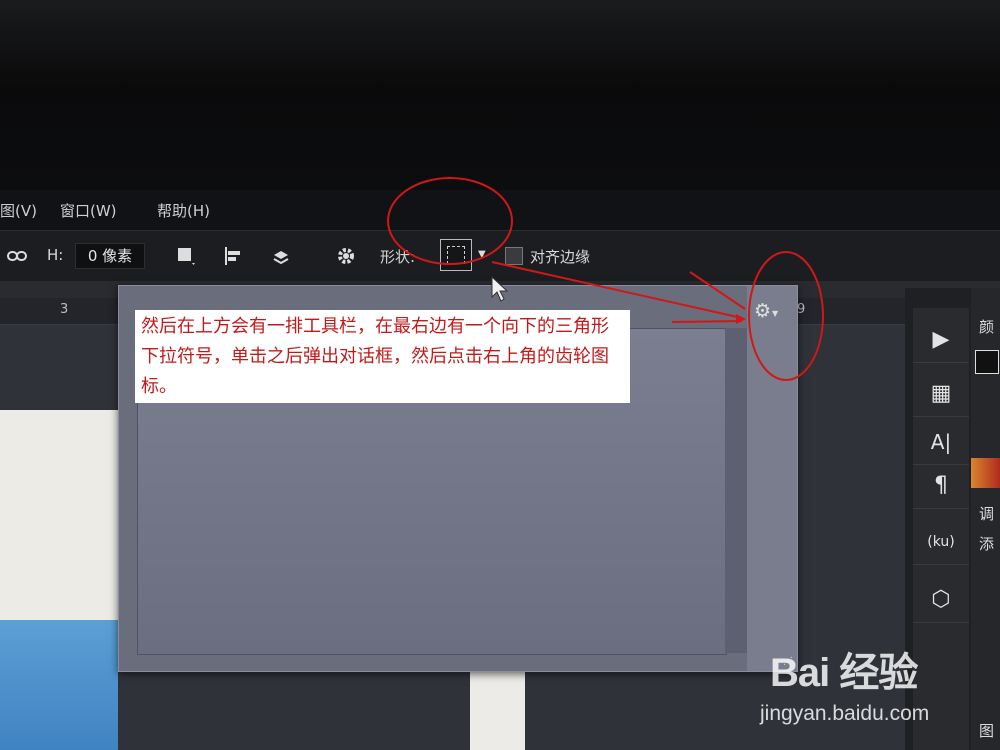 This screenshot has height=750, width=1000. What do you see at coordinates (741, 319) in the screenshot?
I see `arrowhead` at bounding box center [741, 319].